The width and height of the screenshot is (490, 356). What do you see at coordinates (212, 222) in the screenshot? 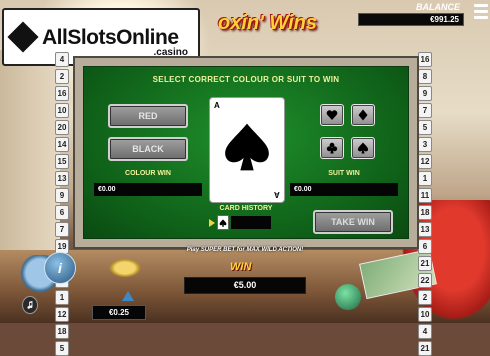
I see `history-arrow-icon` at bounding box center [212, 222].